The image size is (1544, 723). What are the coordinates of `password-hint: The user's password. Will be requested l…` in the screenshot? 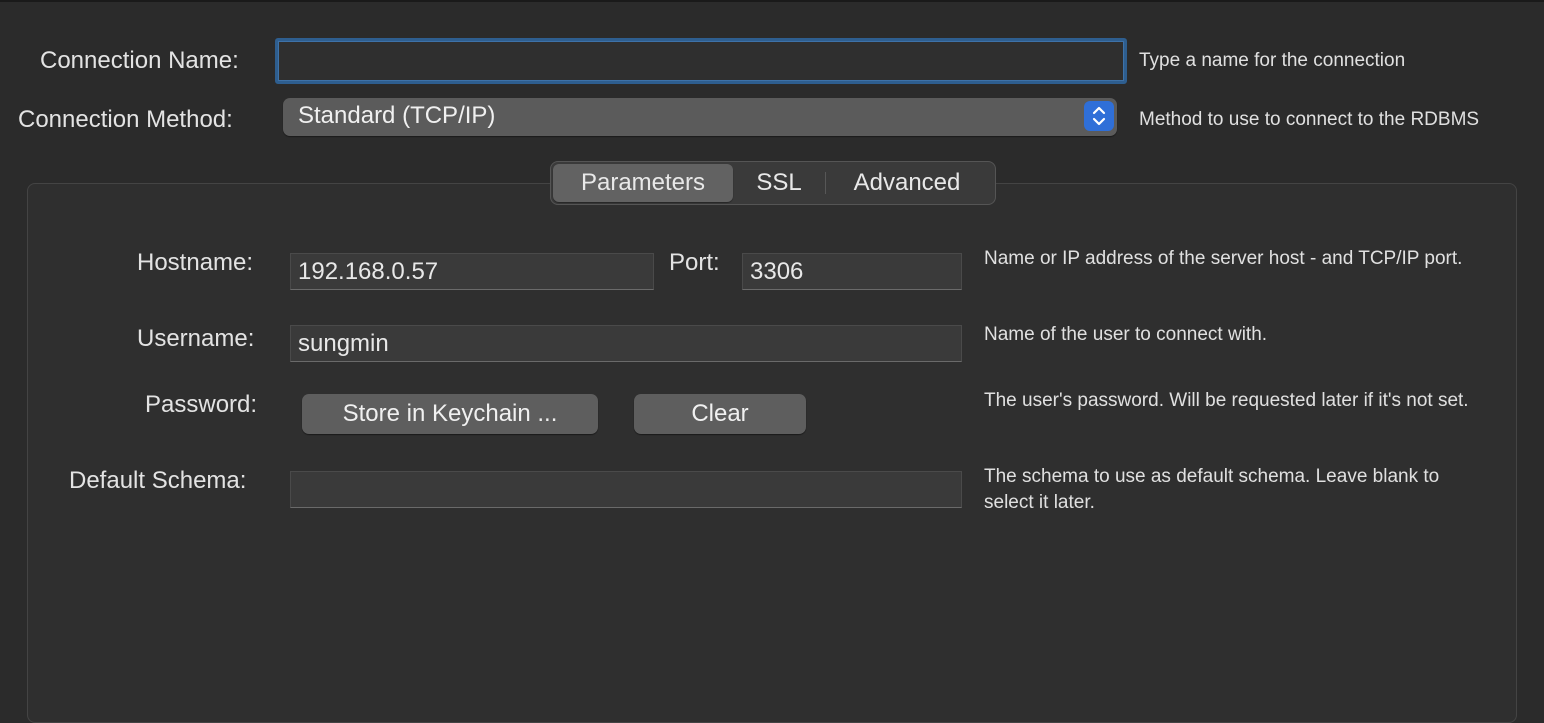 It's located at (1226, 400).